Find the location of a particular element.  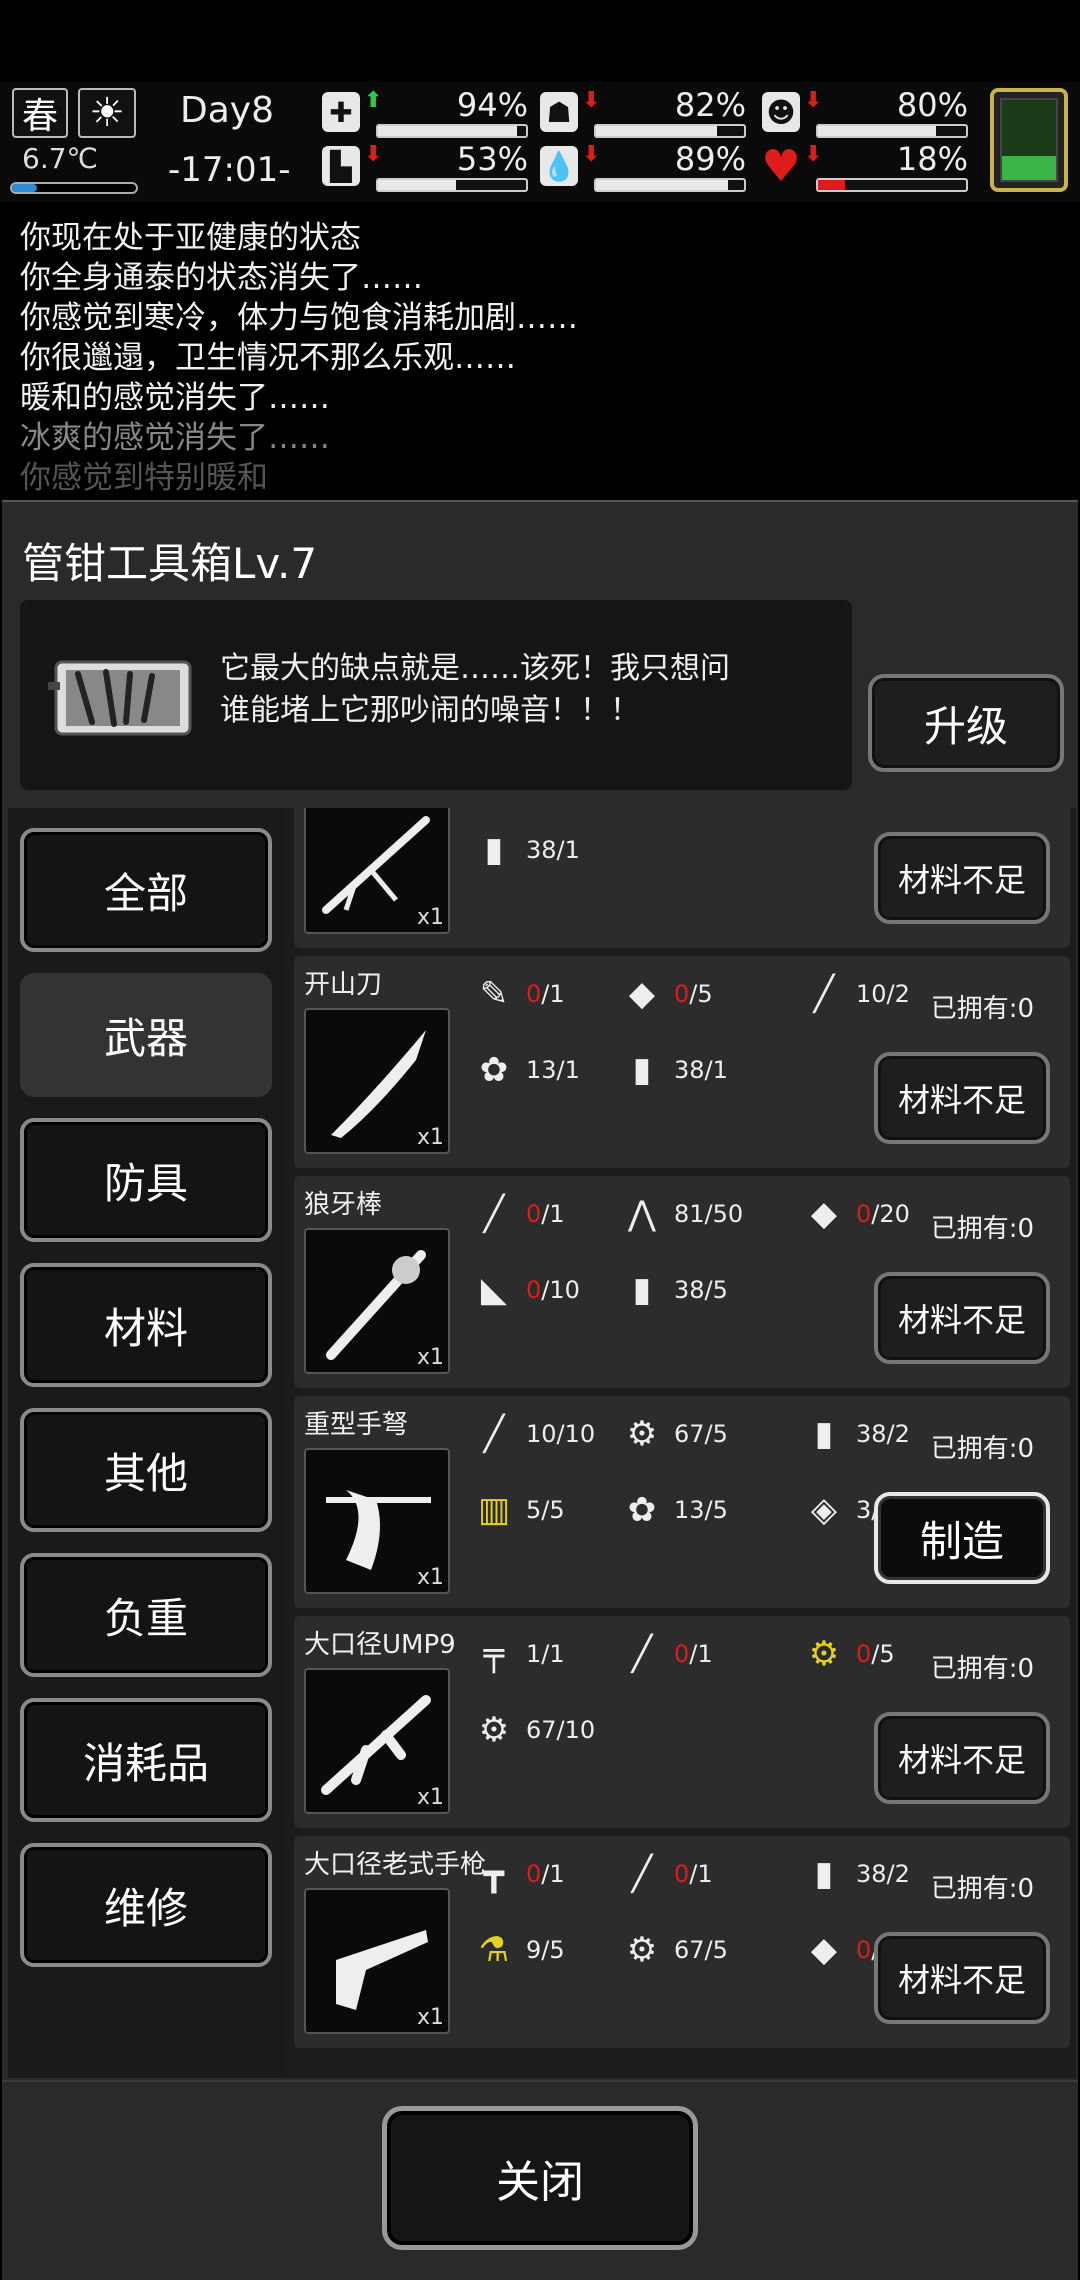

stat-value: 53% is located at coordinates (492, 159).